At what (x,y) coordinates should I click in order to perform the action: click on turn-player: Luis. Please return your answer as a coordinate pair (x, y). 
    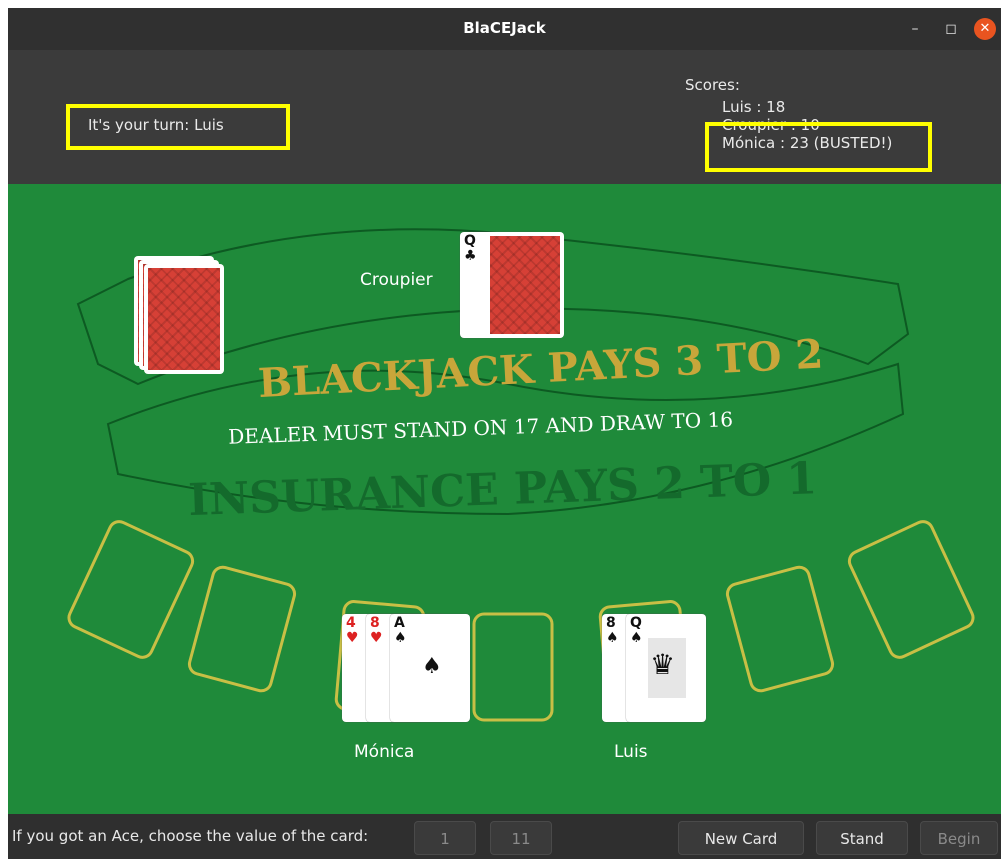
    Looking at the image, I should click on (209, 125).